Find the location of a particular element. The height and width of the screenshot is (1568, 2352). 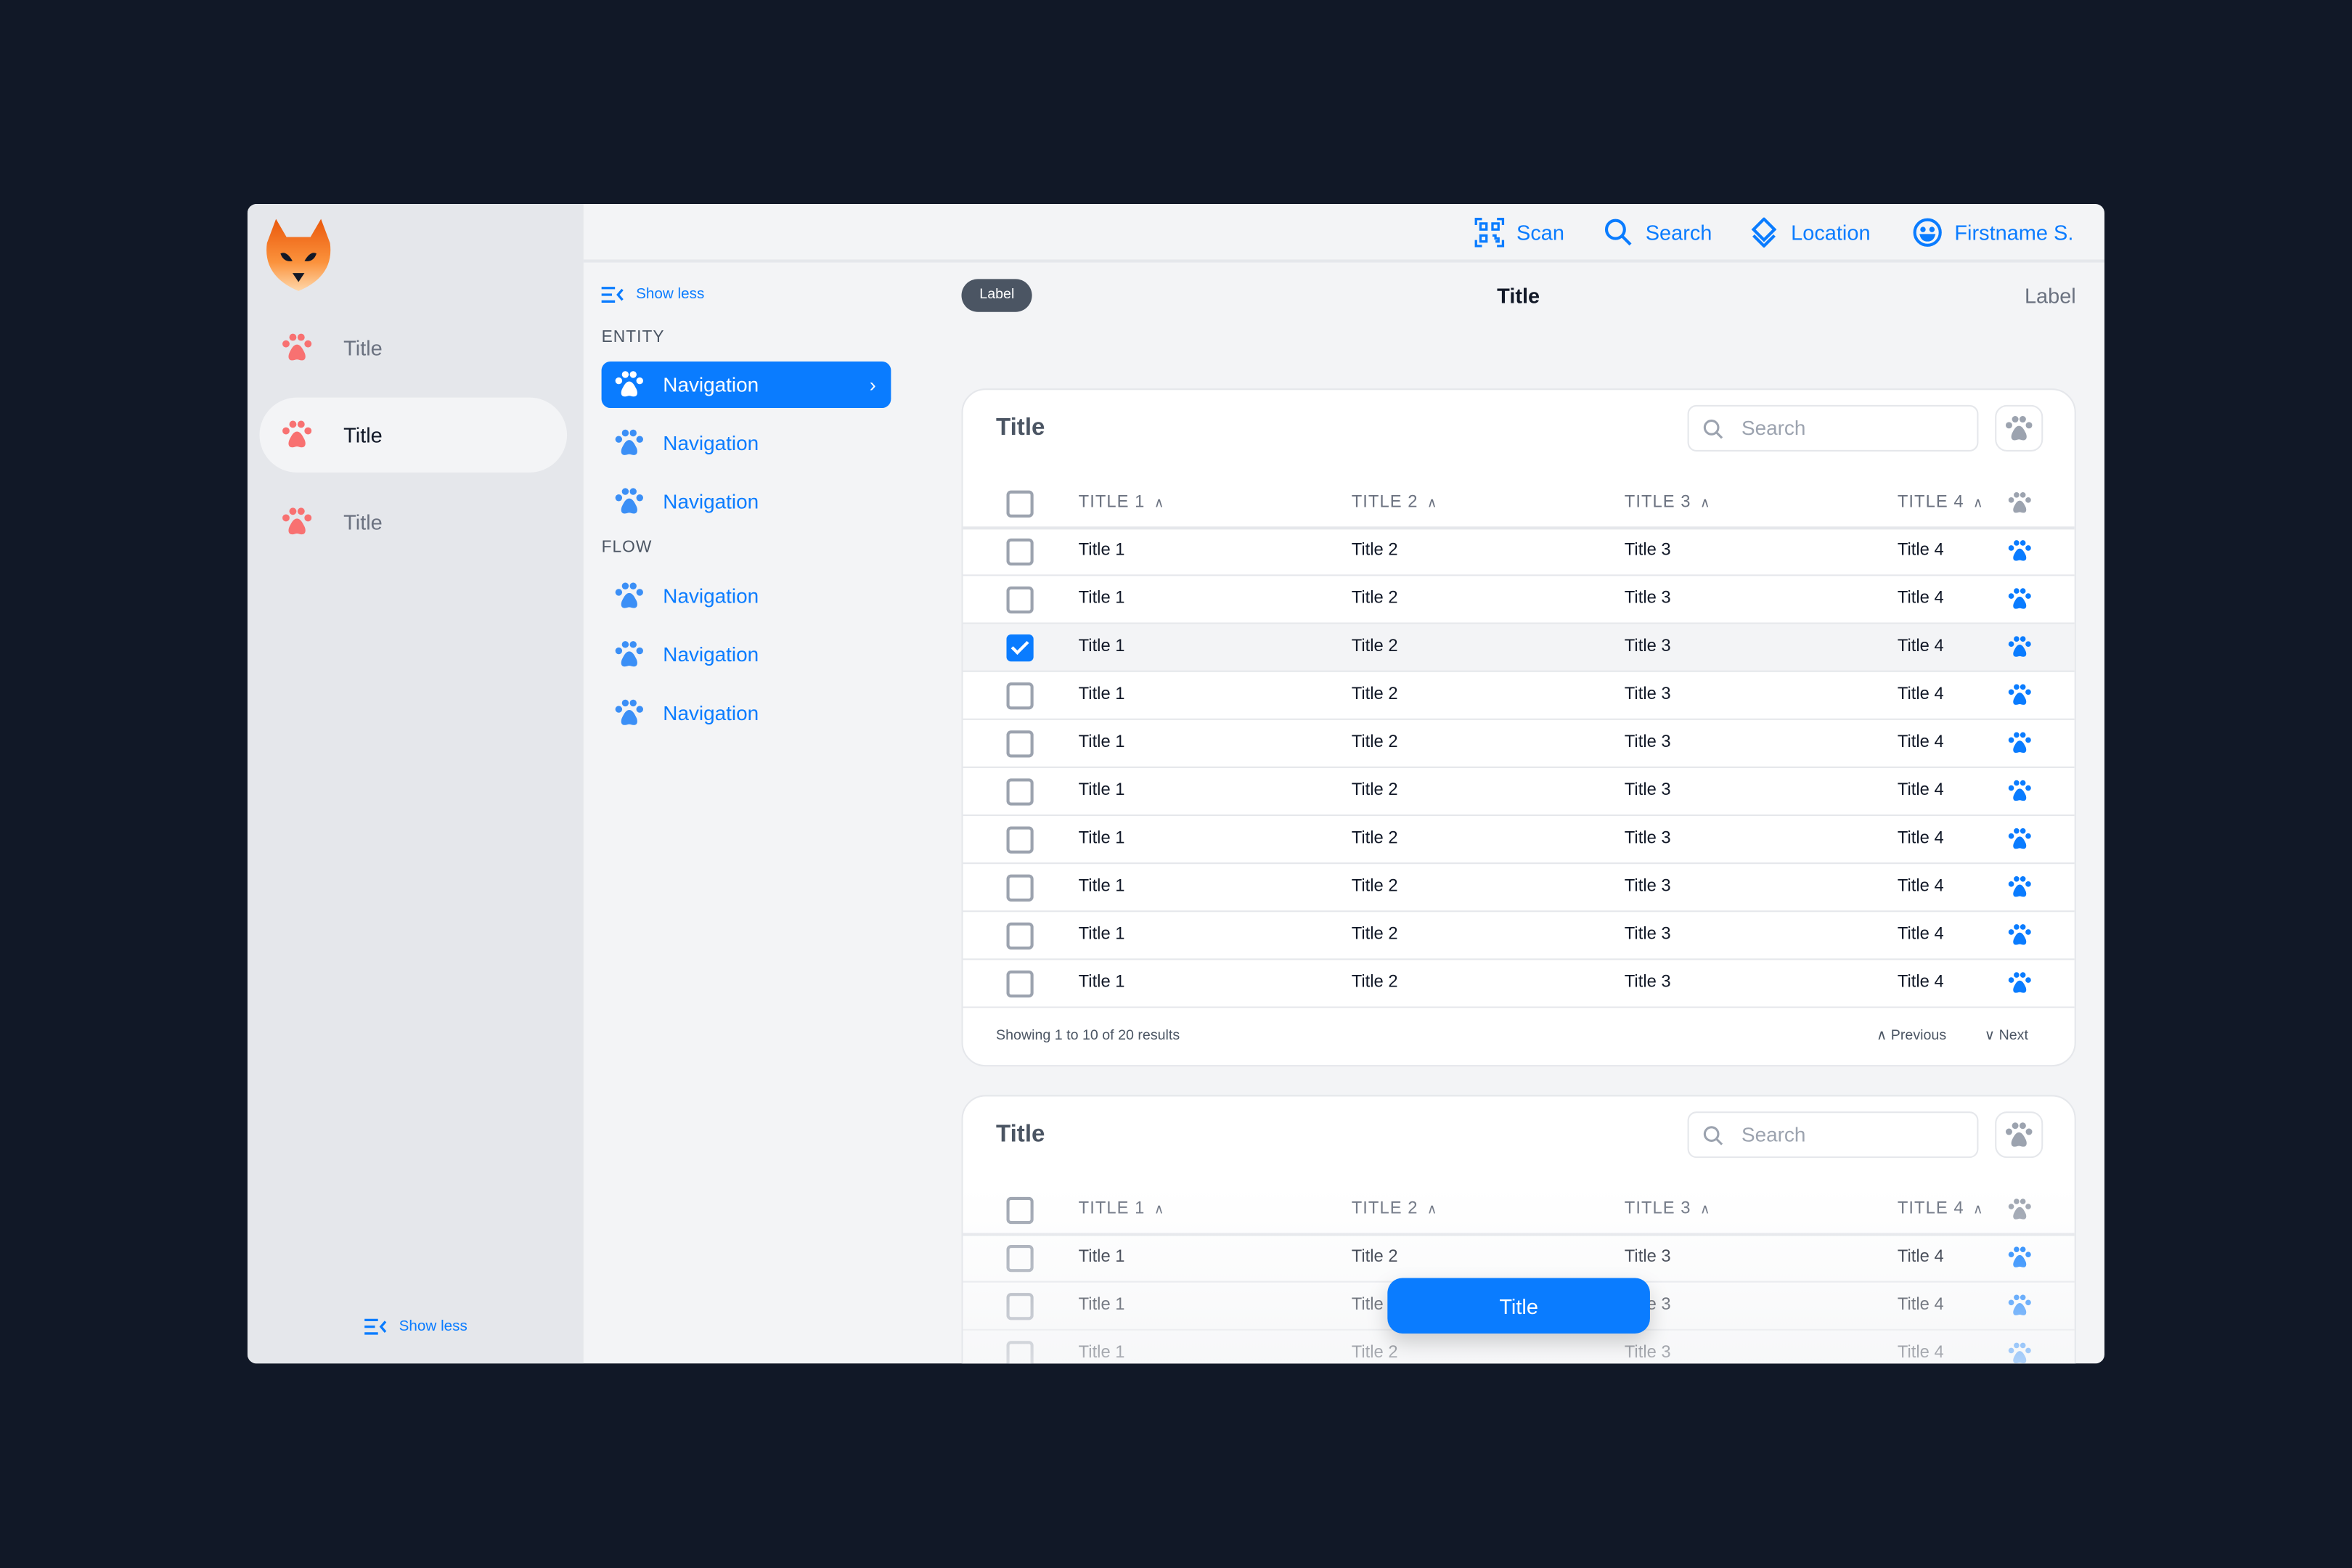

search-icon is located at coordinates (1618, 232).